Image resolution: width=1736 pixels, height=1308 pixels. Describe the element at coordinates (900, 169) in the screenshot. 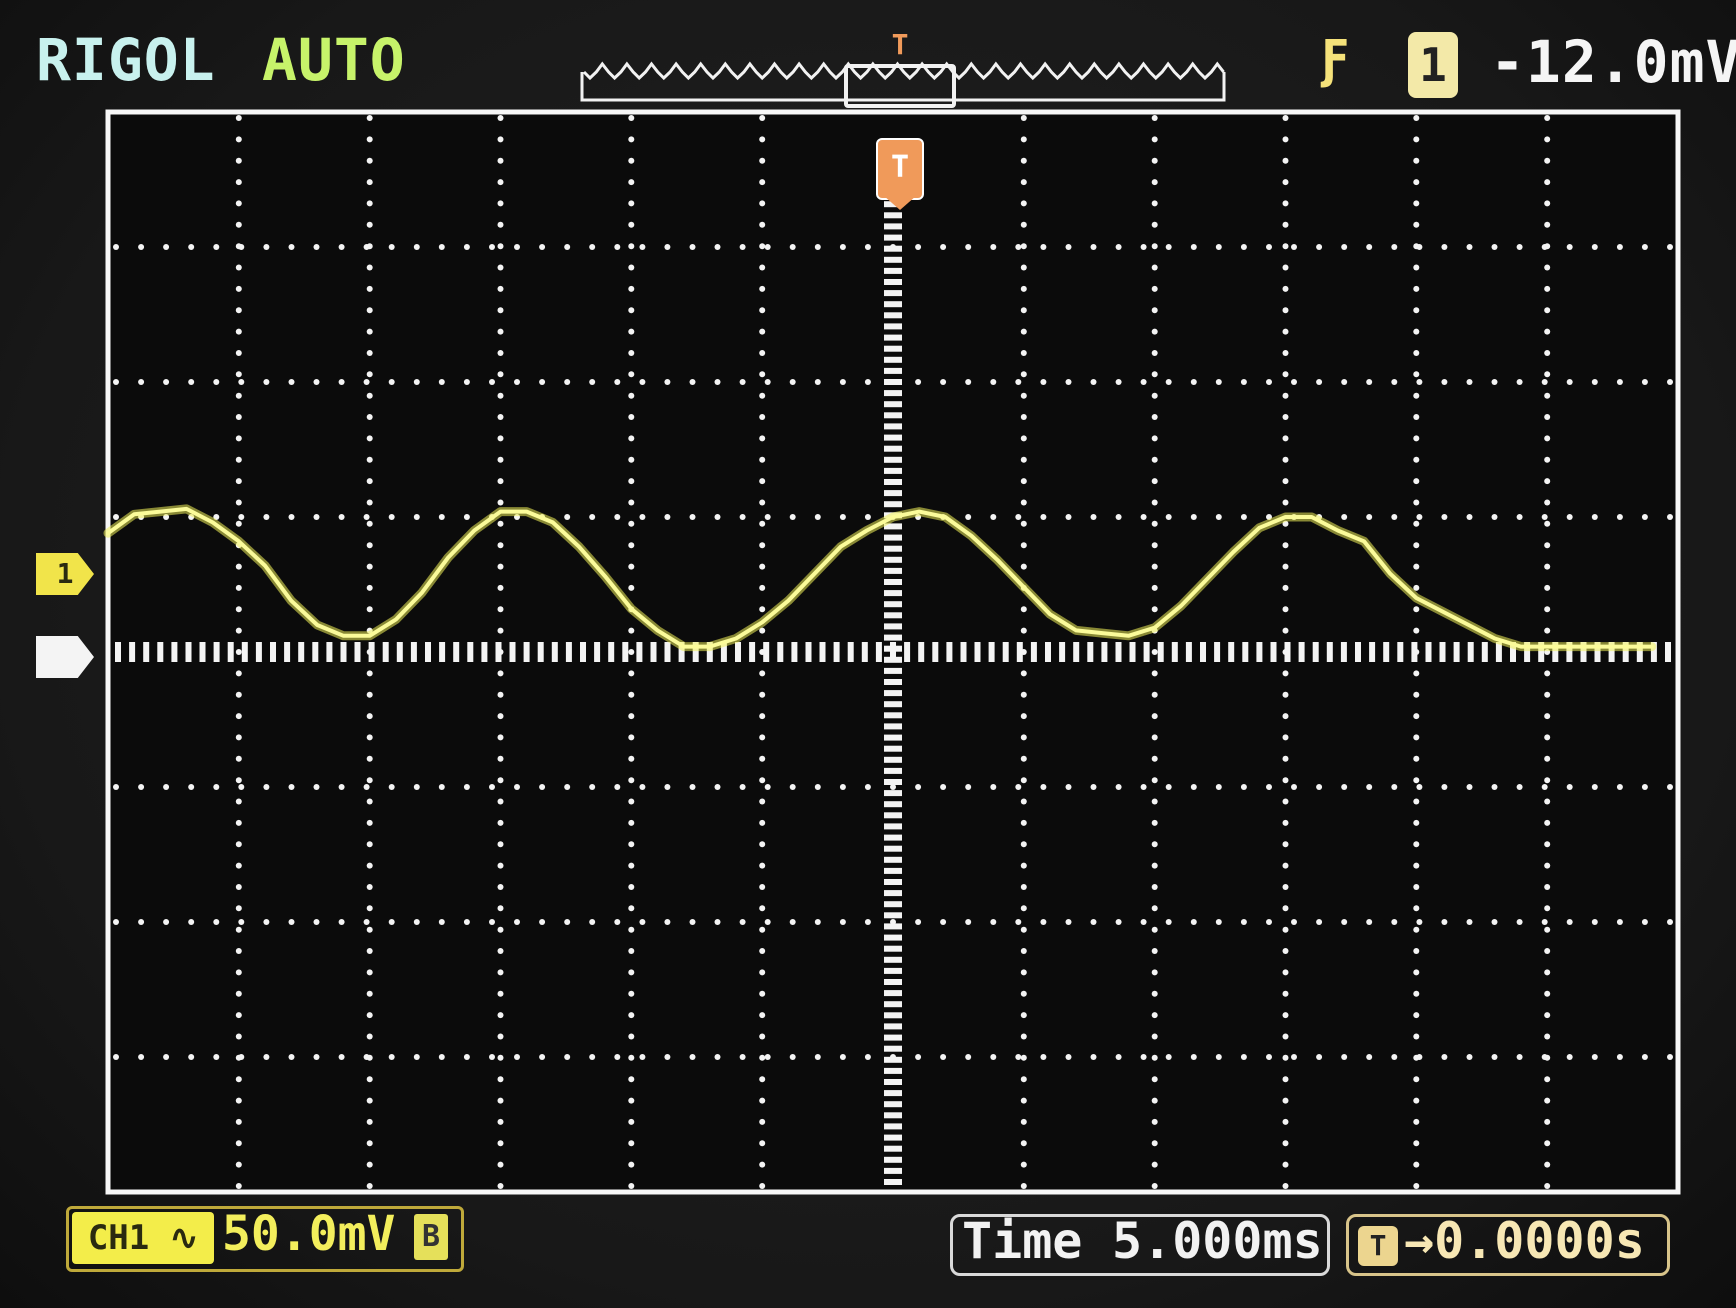

I see `trigger-position-marker: T` at that location.